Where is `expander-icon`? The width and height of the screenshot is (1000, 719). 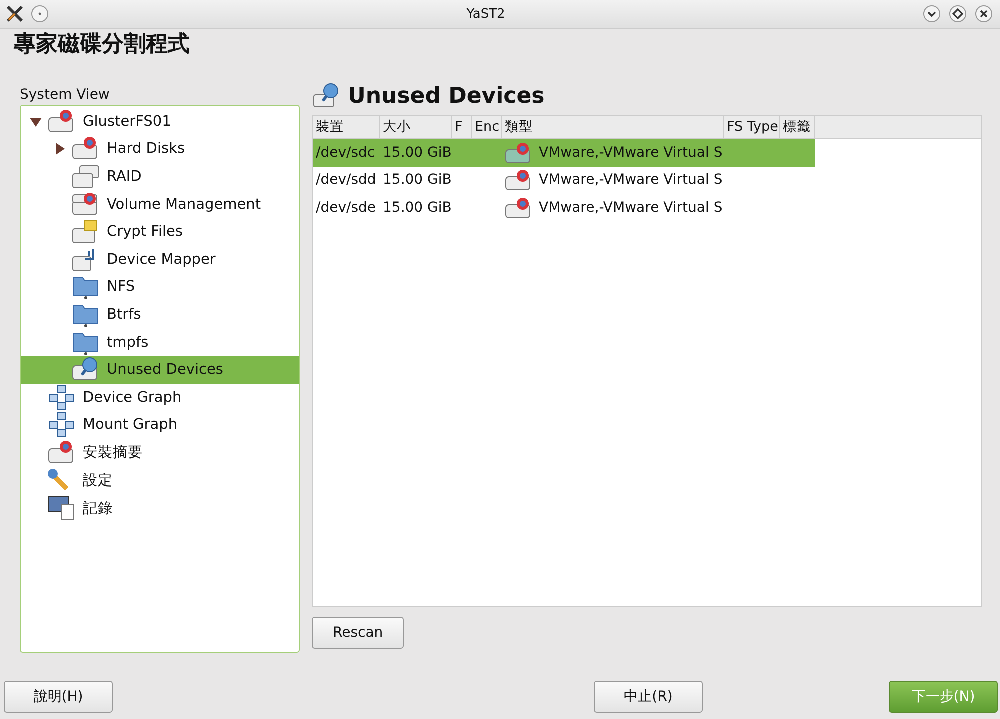
expander-icon is located at coordinates (60, 149).